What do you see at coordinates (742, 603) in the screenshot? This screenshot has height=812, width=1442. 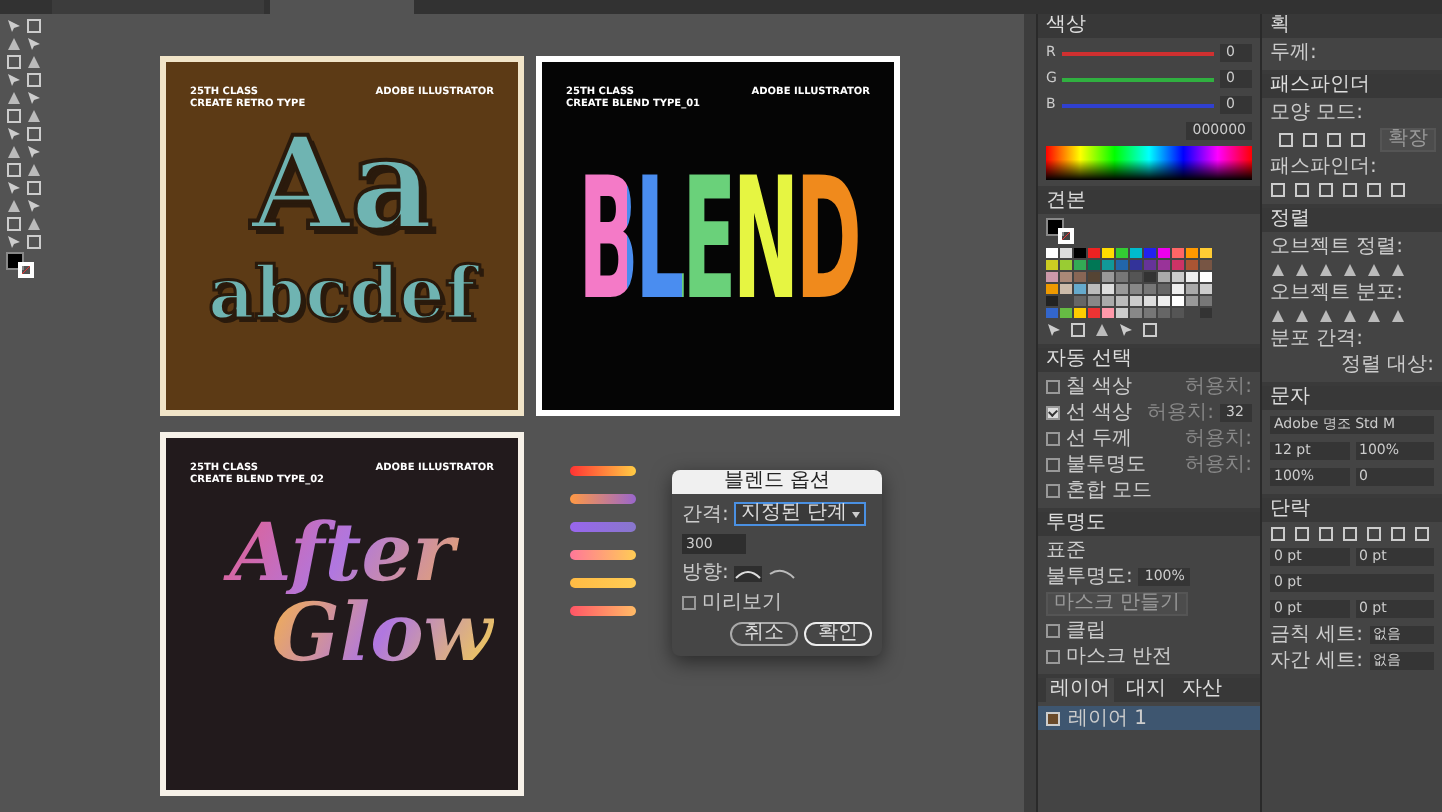 I see `preview-label: 미리보기` at bounding box center [742, 603].